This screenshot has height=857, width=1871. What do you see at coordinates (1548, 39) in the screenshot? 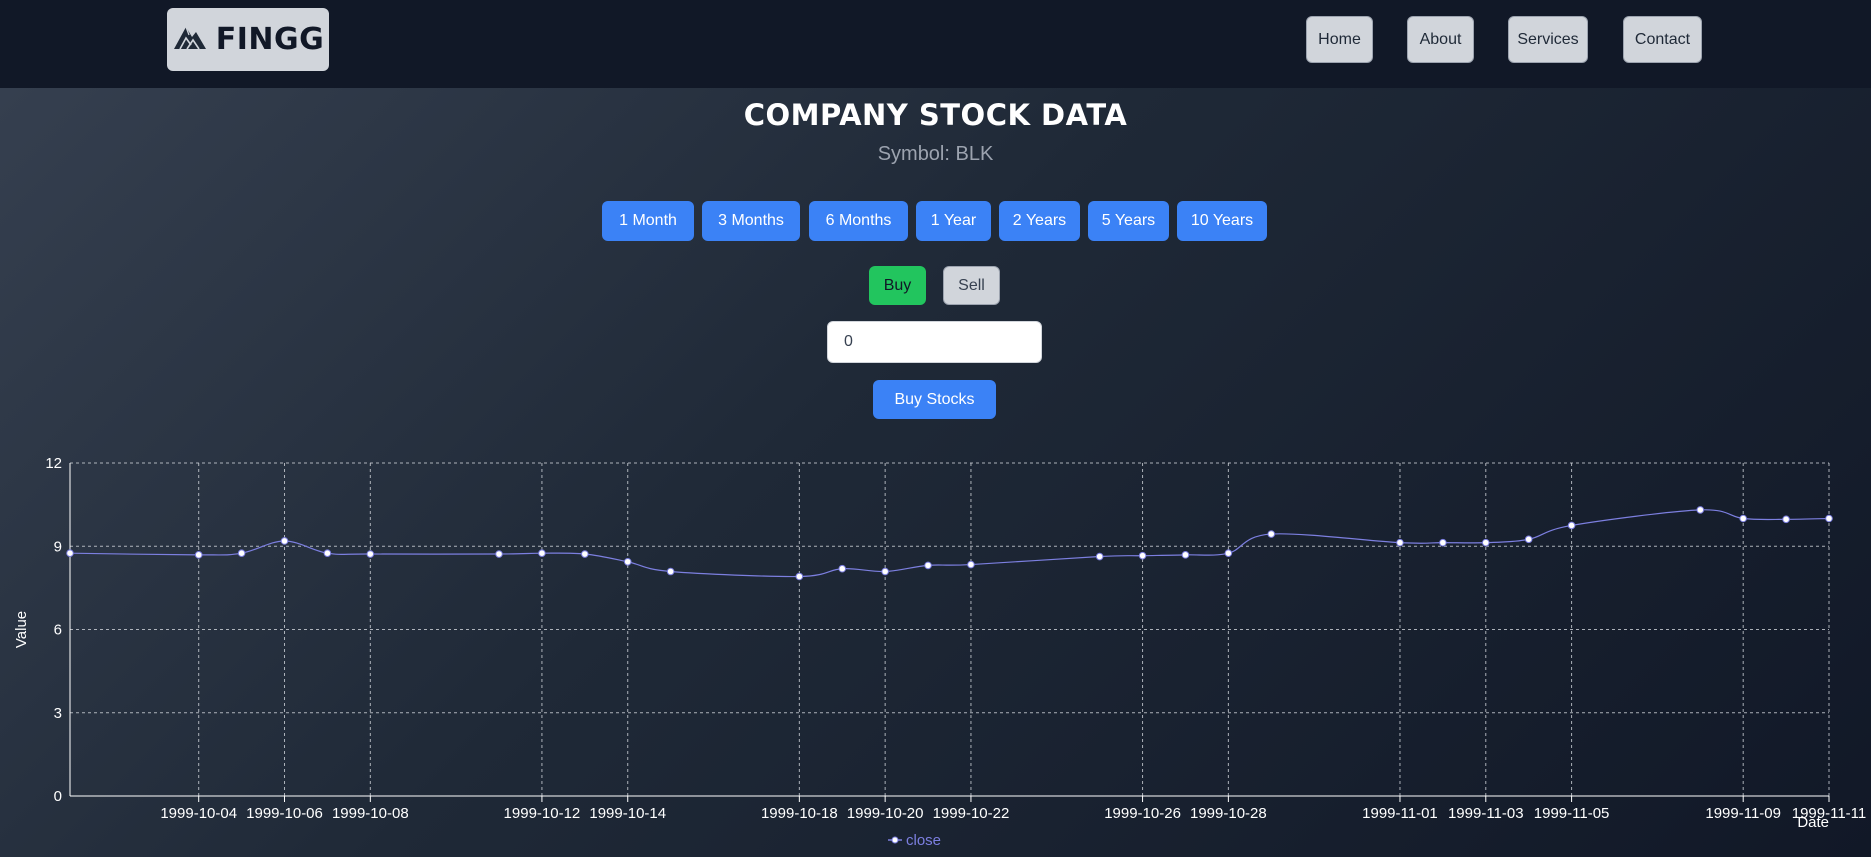
I see `nav-services-button: Services` at bounding box center [1548, 39].